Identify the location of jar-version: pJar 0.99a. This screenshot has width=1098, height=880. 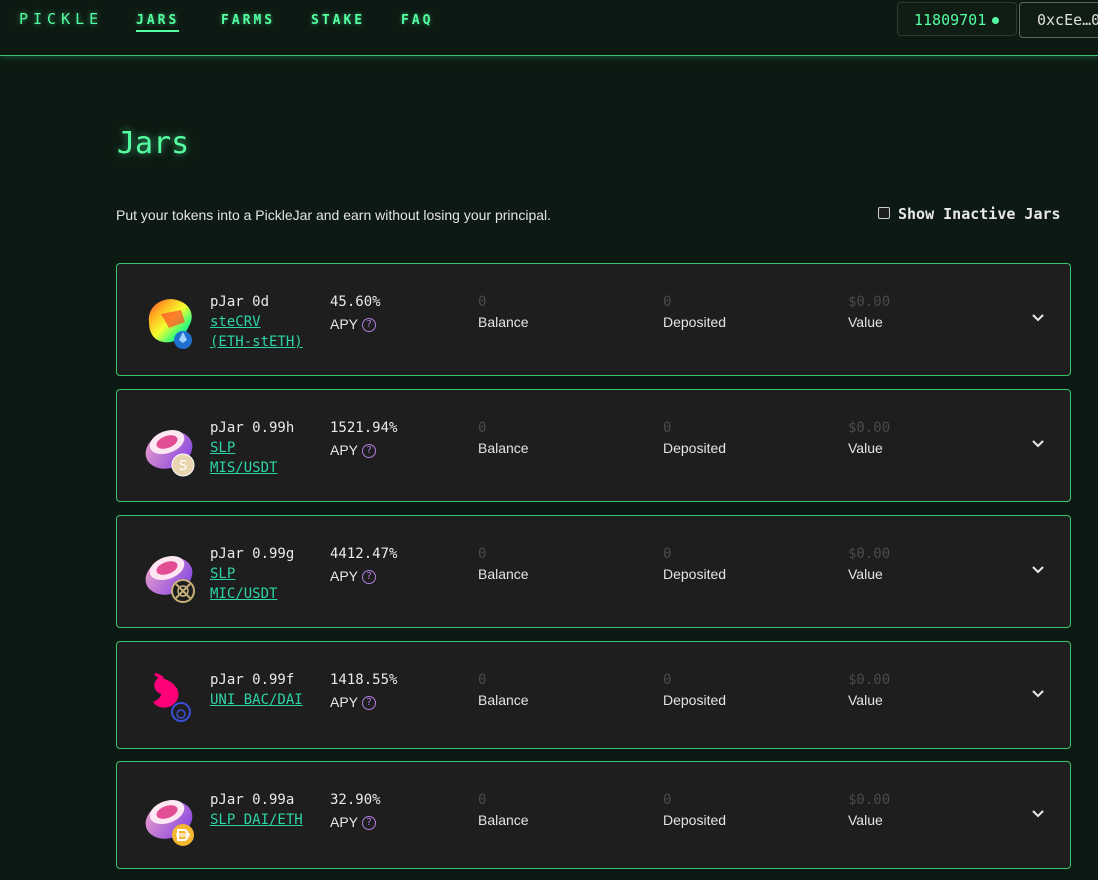
(252, 800).